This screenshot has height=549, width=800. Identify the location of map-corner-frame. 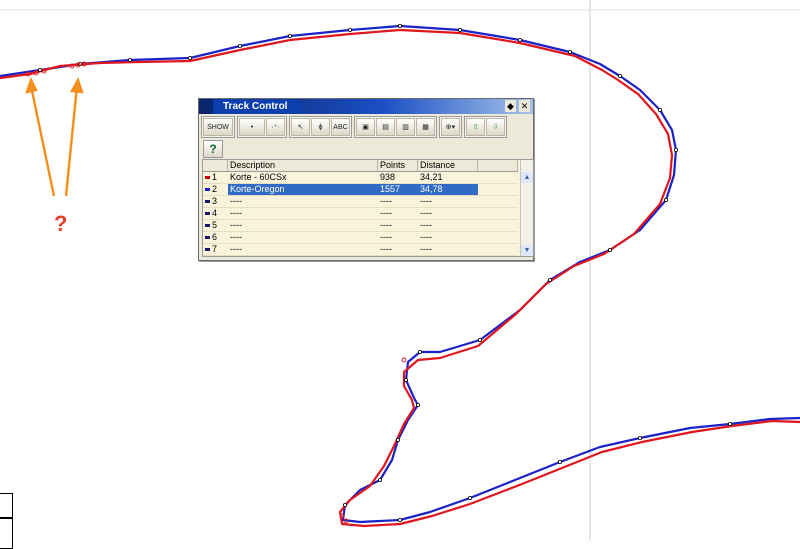
(6, 506).